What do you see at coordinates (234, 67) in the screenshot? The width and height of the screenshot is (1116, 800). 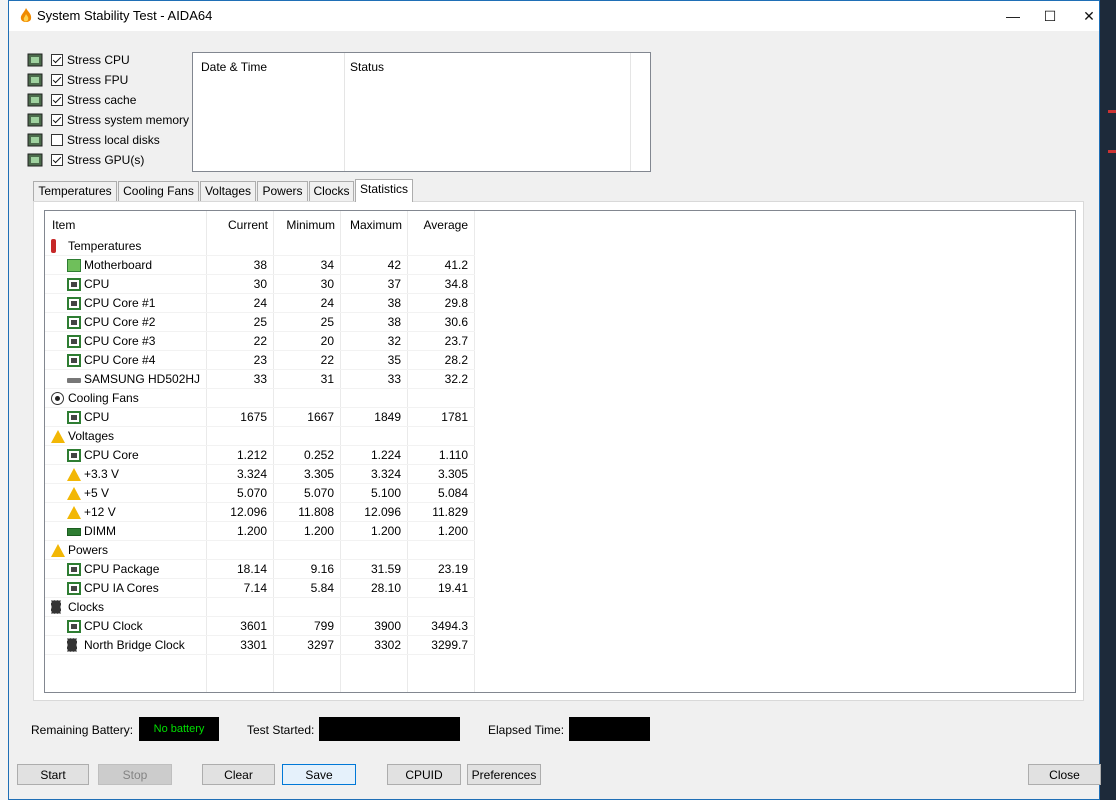 I see `log-header-datetime: Date & Time` at bounding box center [234, 67].